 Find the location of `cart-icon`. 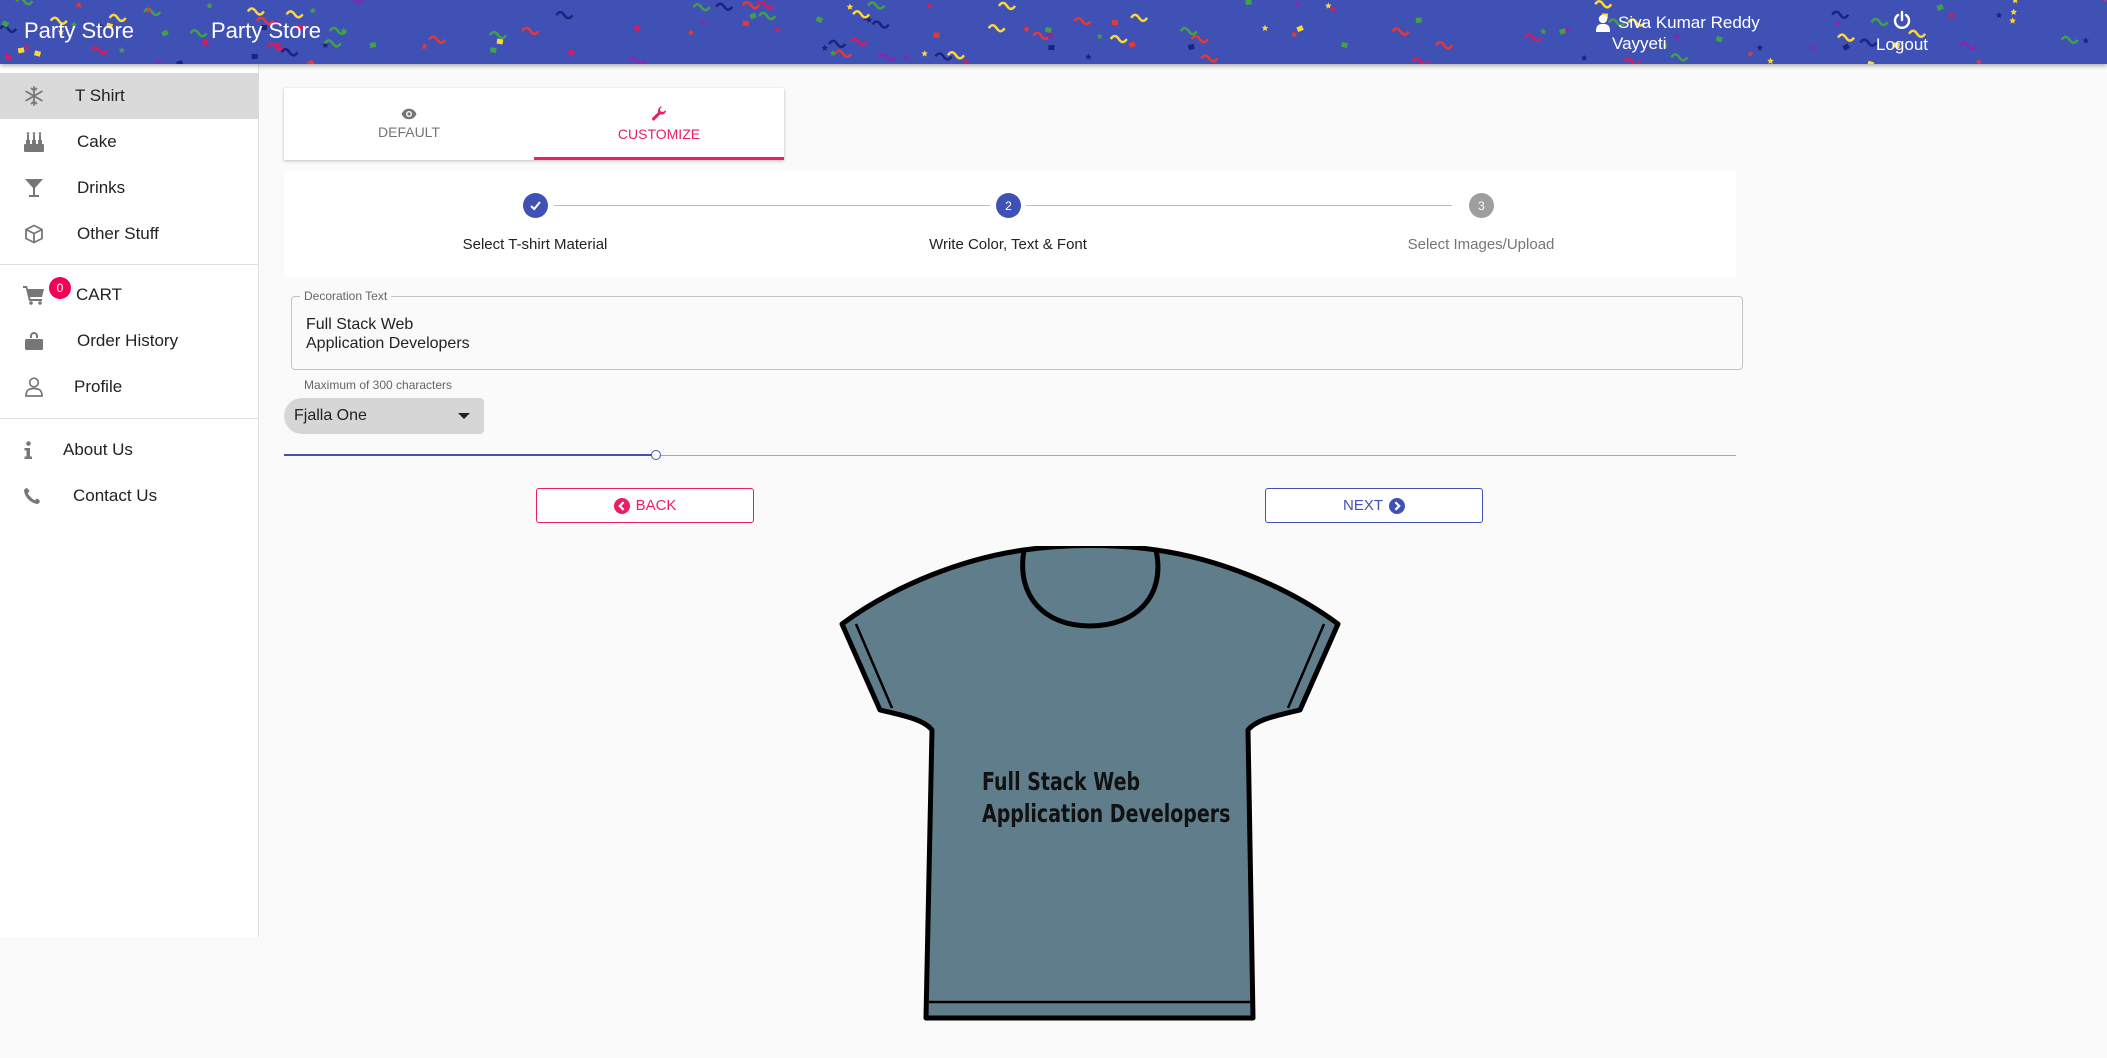

cart-icon is located at coordinates (34, 295).